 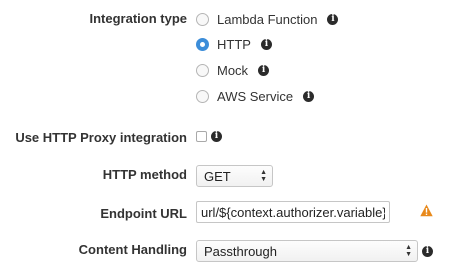 I want to click on radio-option-label: AWS Service, so click(x=255, y=96).